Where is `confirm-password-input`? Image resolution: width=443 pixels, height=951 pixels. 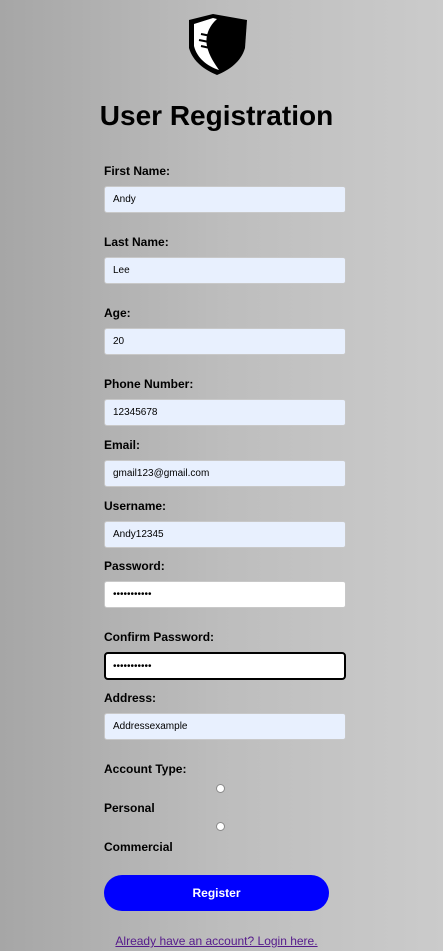 confirm-password-input is located at coordinates (225, 666).